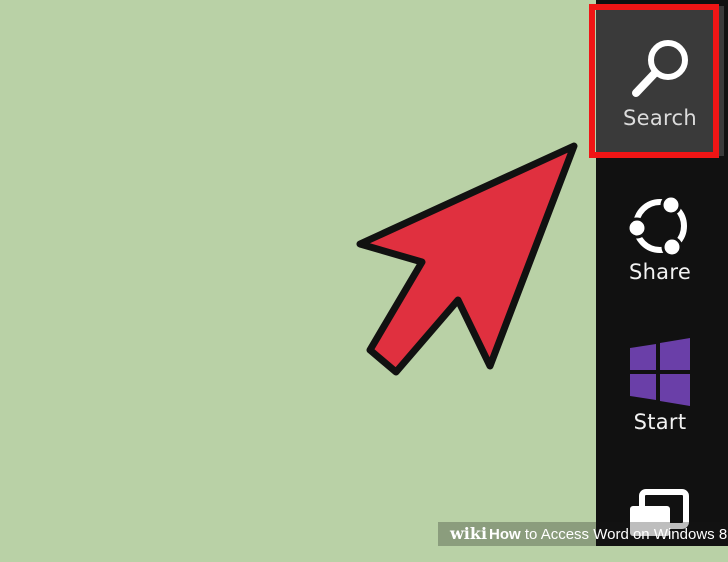  I want to click on magnifier-icon, so click(660, 68).